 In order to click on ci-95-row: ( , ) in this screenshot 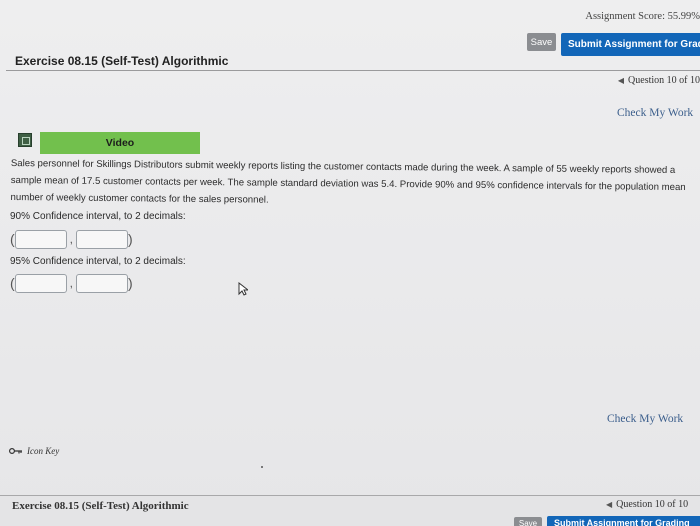, I will do `click(71, 283)`.